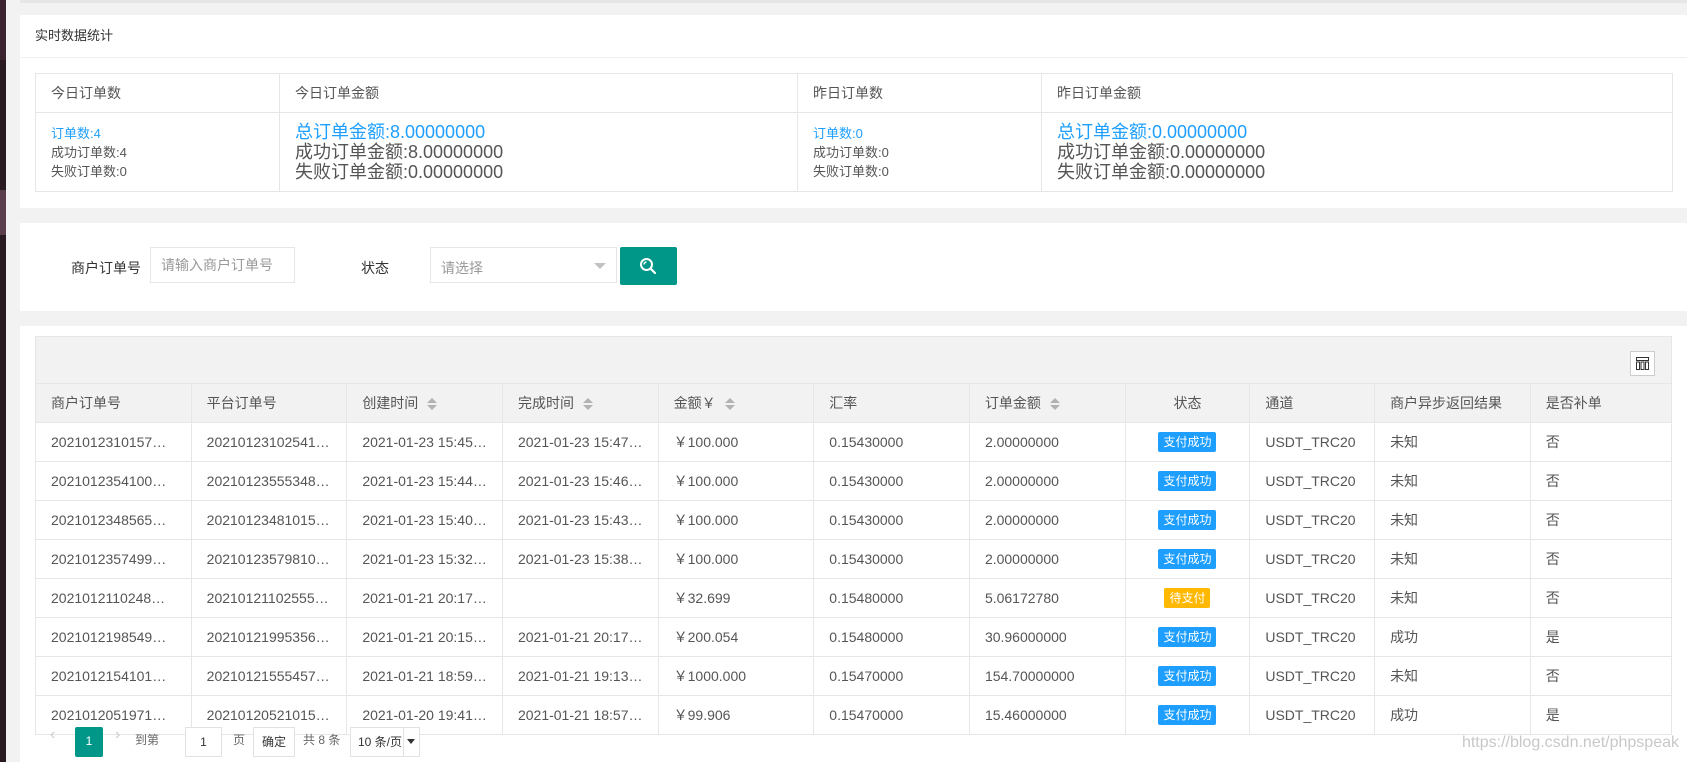 This screenshot has height=762, width=1687. I want to click on status-cell: 待支付, so click(1187, 598).